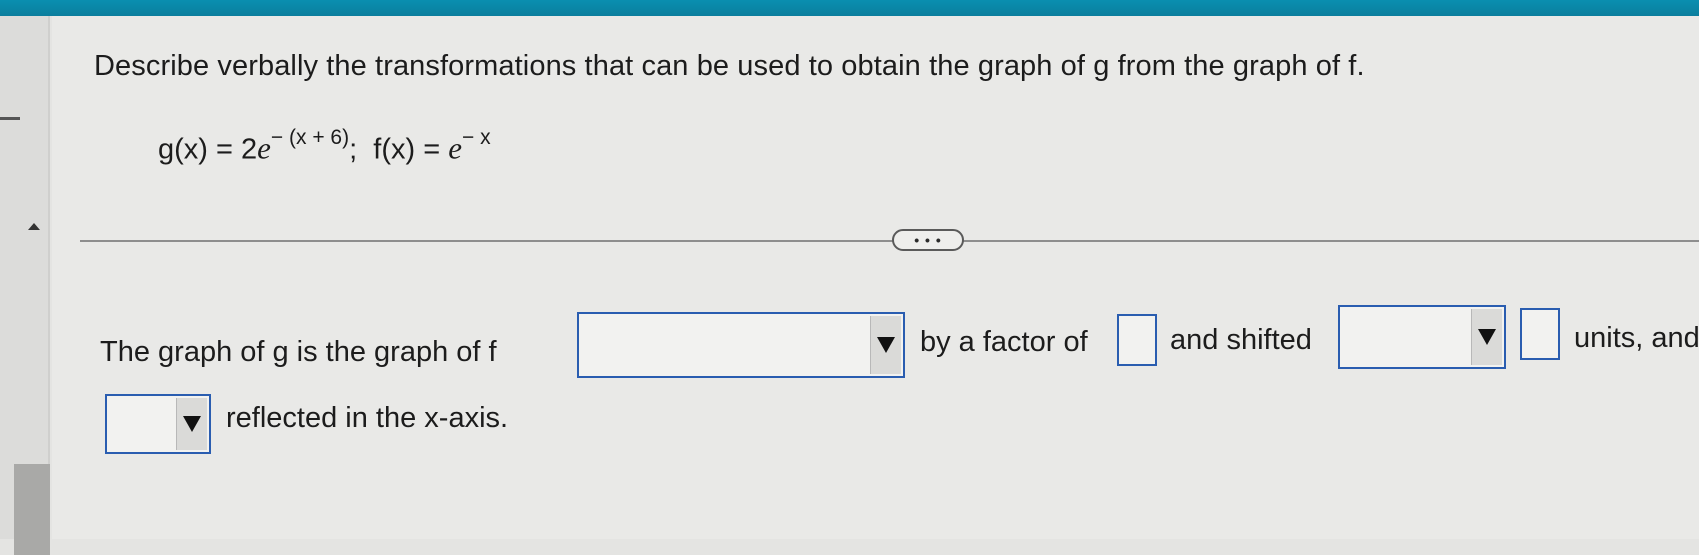 This screenshot has height=555, width=1699. What do you see at coordinates (264, 148) in the screenshot?
I see `g-function-base: e` at bounding box center [264, 148].